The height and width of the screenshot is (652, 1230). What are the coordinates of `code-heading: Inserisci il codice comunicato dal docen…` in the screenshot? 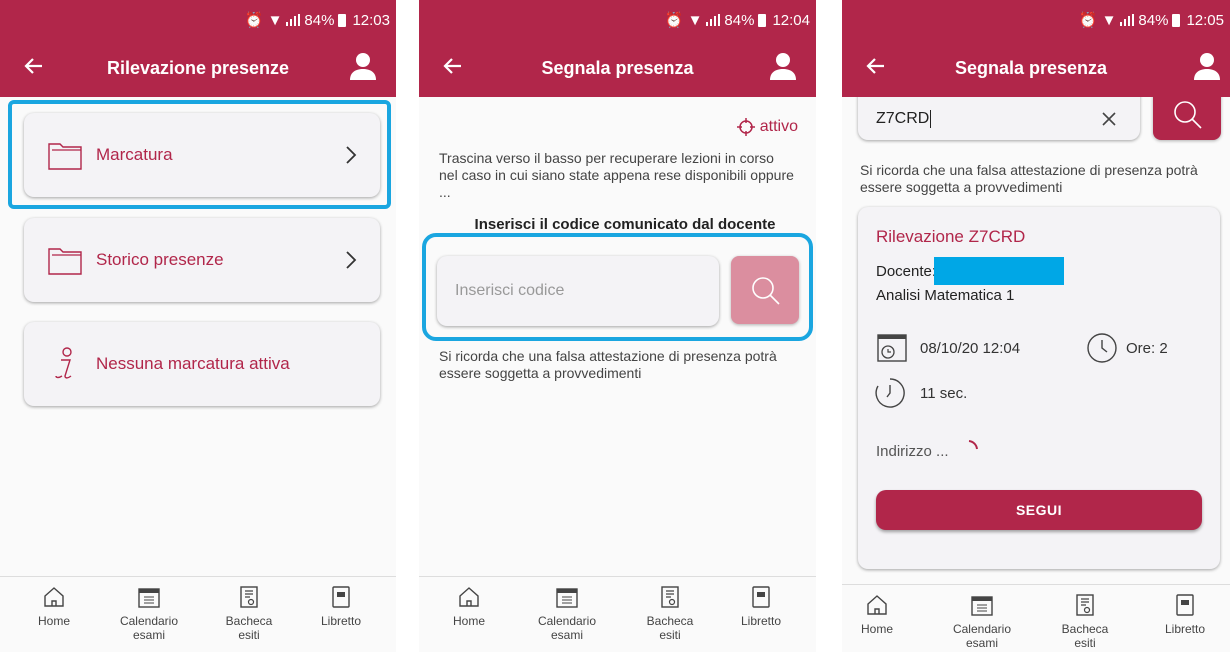 It's located at (625, 224).